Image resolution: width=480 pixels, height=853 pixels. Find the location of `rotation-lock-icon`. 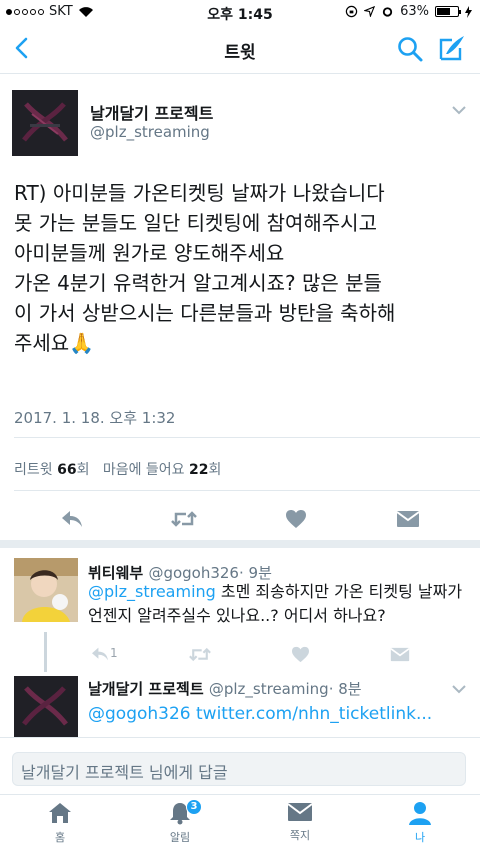

rotation-lock-icon is located at coordinates (351, 11).